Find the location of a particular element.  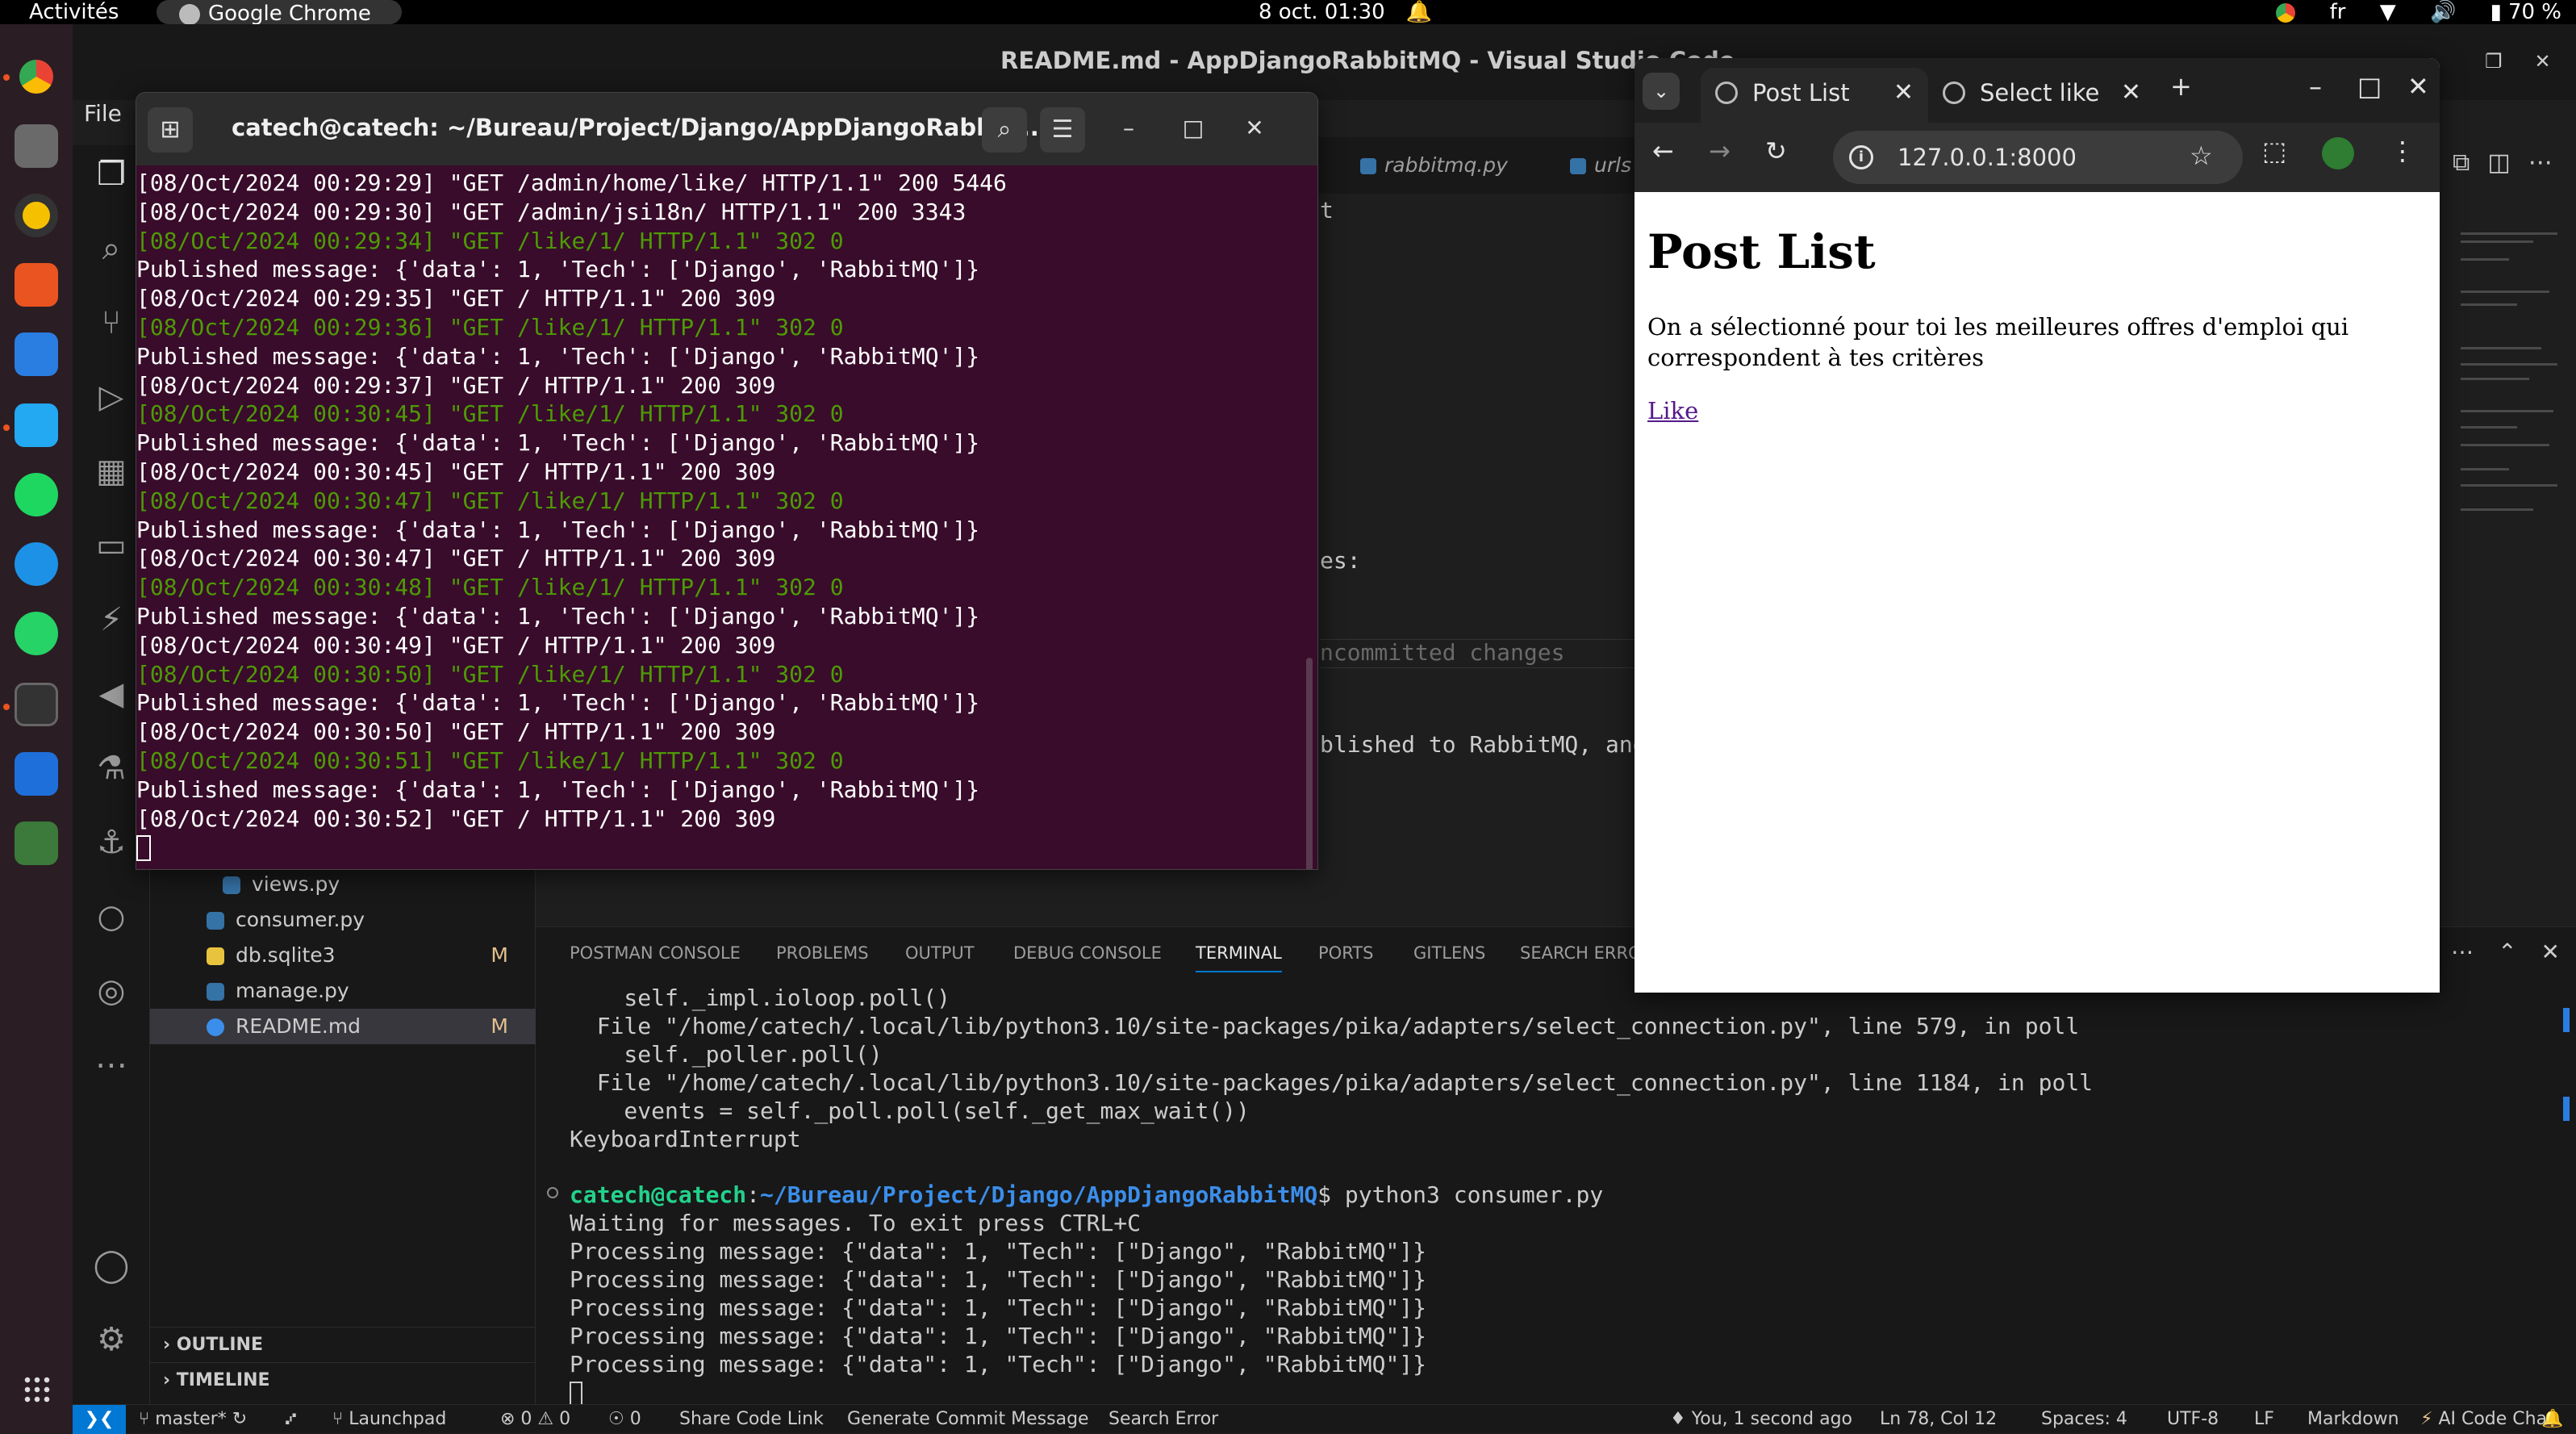

blame-status: ♦ You, 1 second ago is located at coordinates (1761, 1420).